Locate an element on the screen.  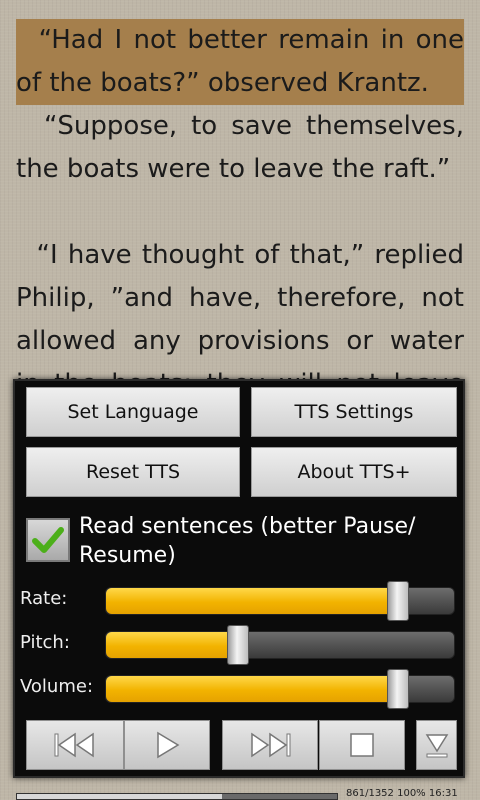
page-position: 861/1352 is located at coordinates (370, 793).